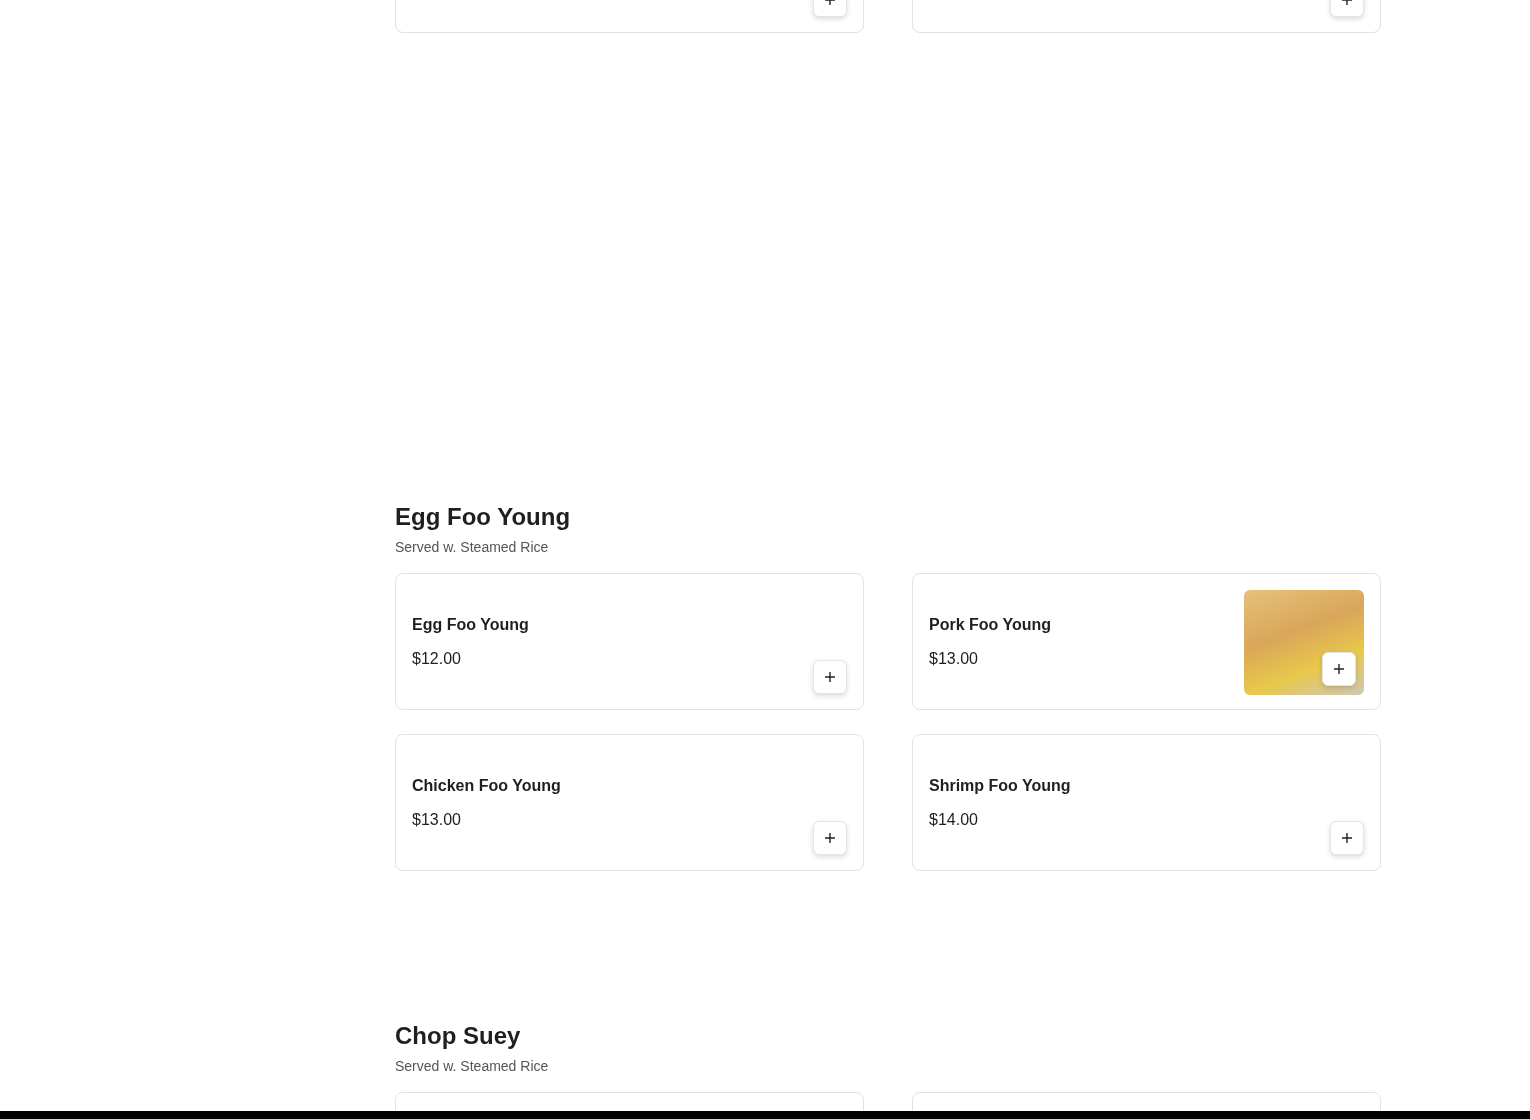  I want to click on menu-item-card: Egg Foo Young $12.00, so click(629, 641).